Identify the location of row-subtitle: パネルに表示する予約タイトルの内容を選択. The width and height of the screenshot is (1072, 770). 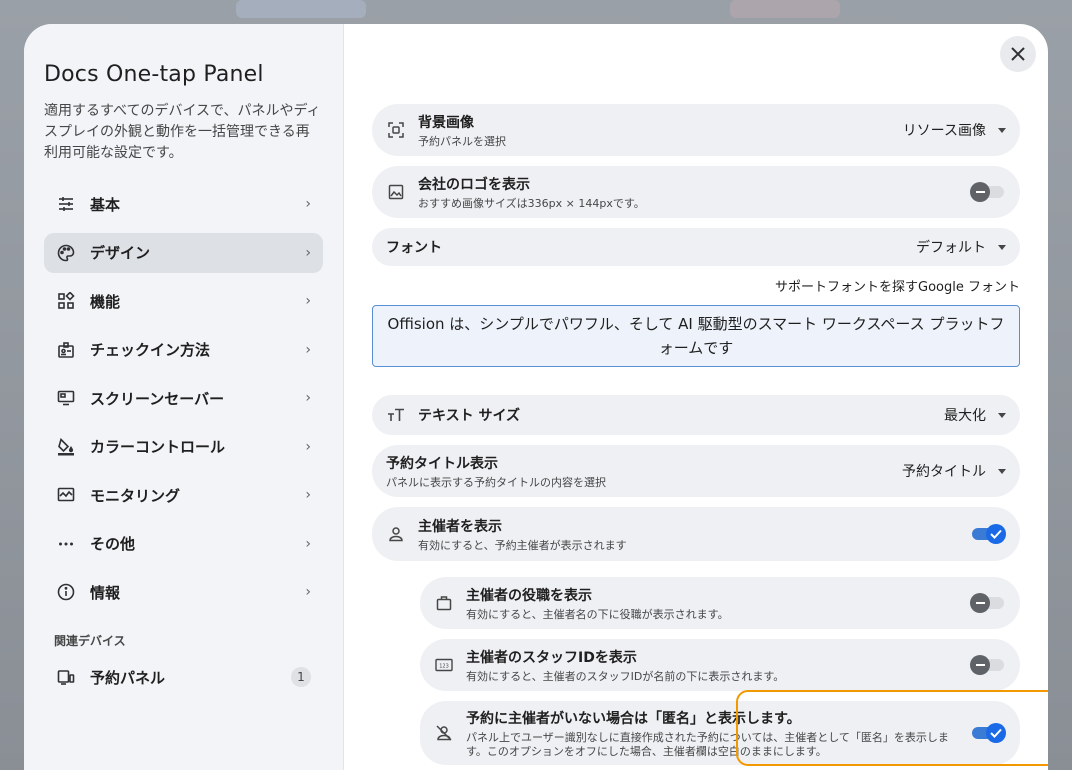
(496, 482).